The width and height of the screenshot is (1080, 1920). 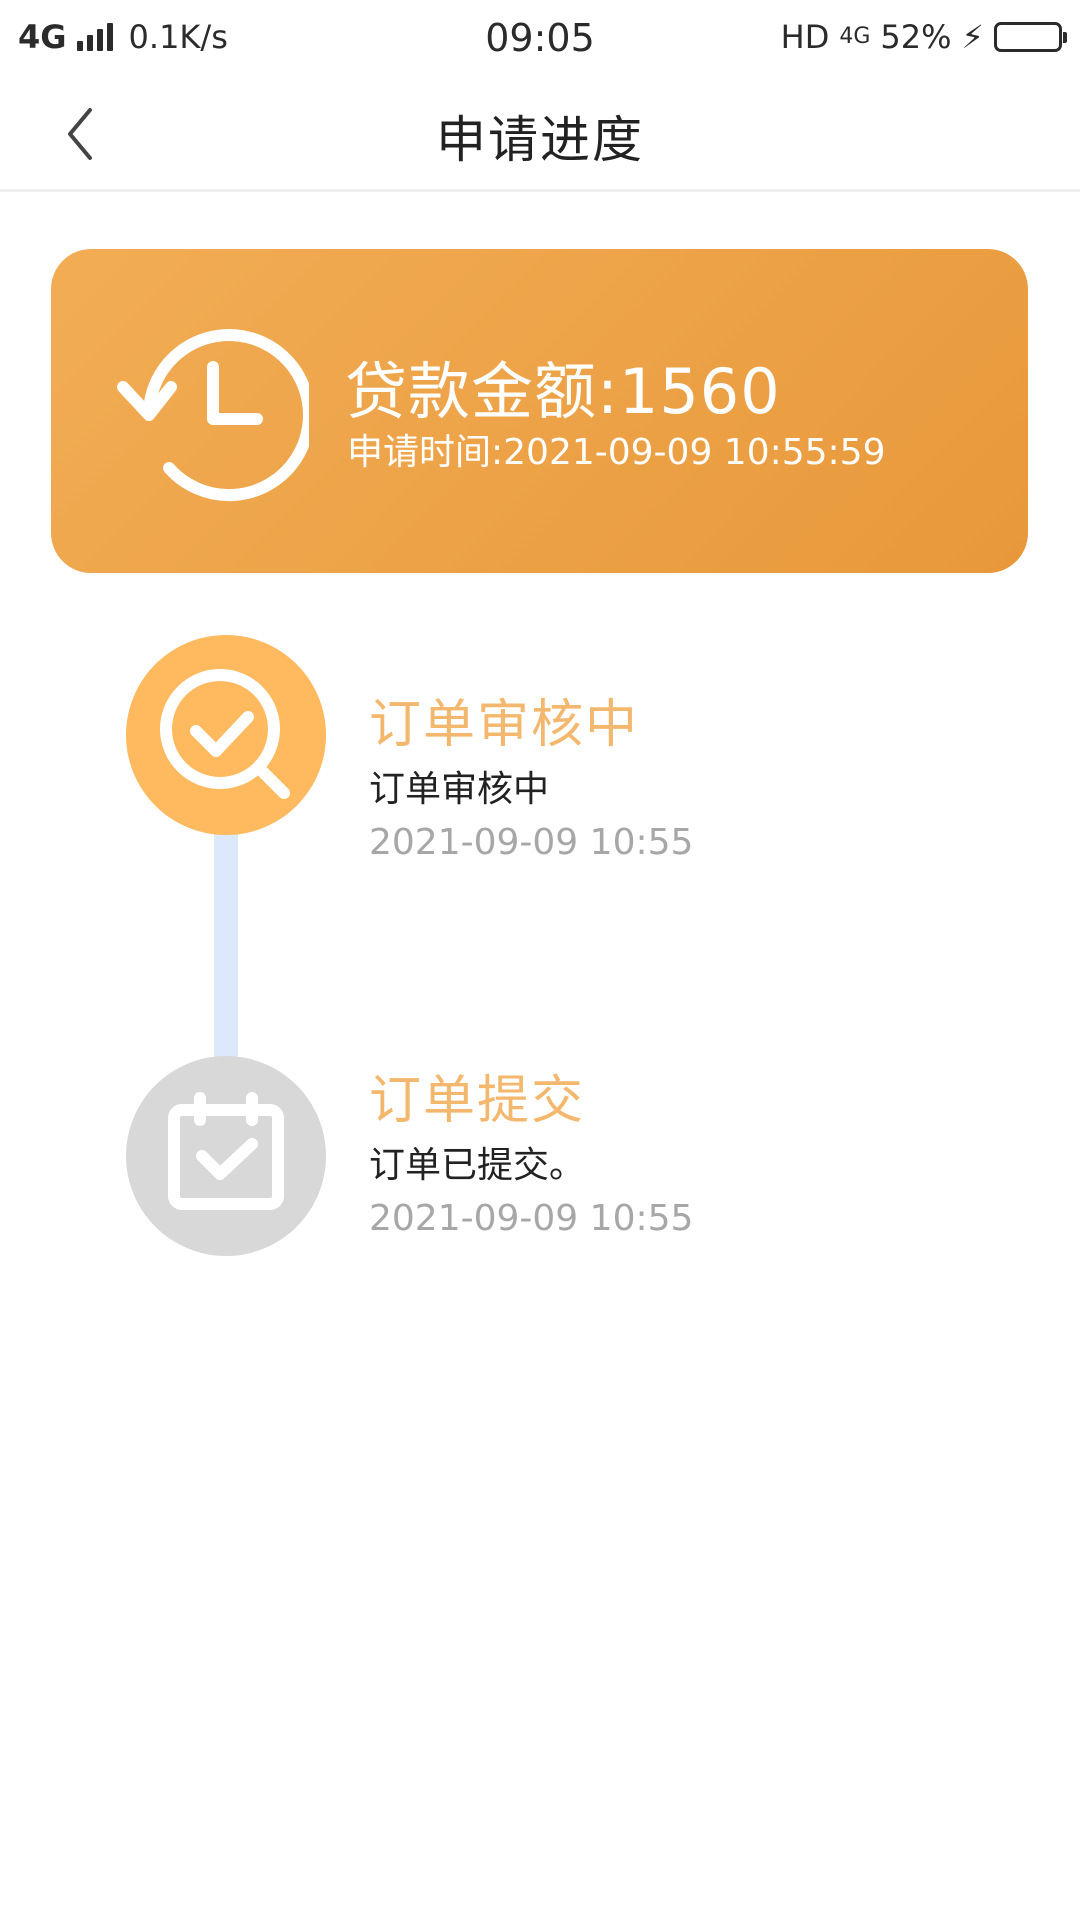 What do you see at coordinates (855, 36) in the screenshot?
I see `network-4g-indicator: 4G` at bounding box center [855, 36].